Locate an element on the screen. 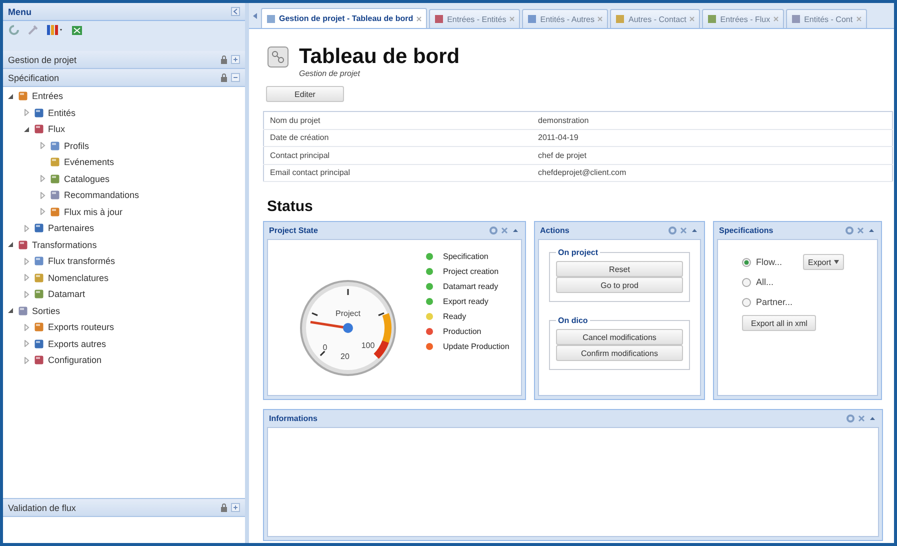 The width and height of the screenshot is (897, 546). status-label: Update Production is located at coordinates (476, 346).